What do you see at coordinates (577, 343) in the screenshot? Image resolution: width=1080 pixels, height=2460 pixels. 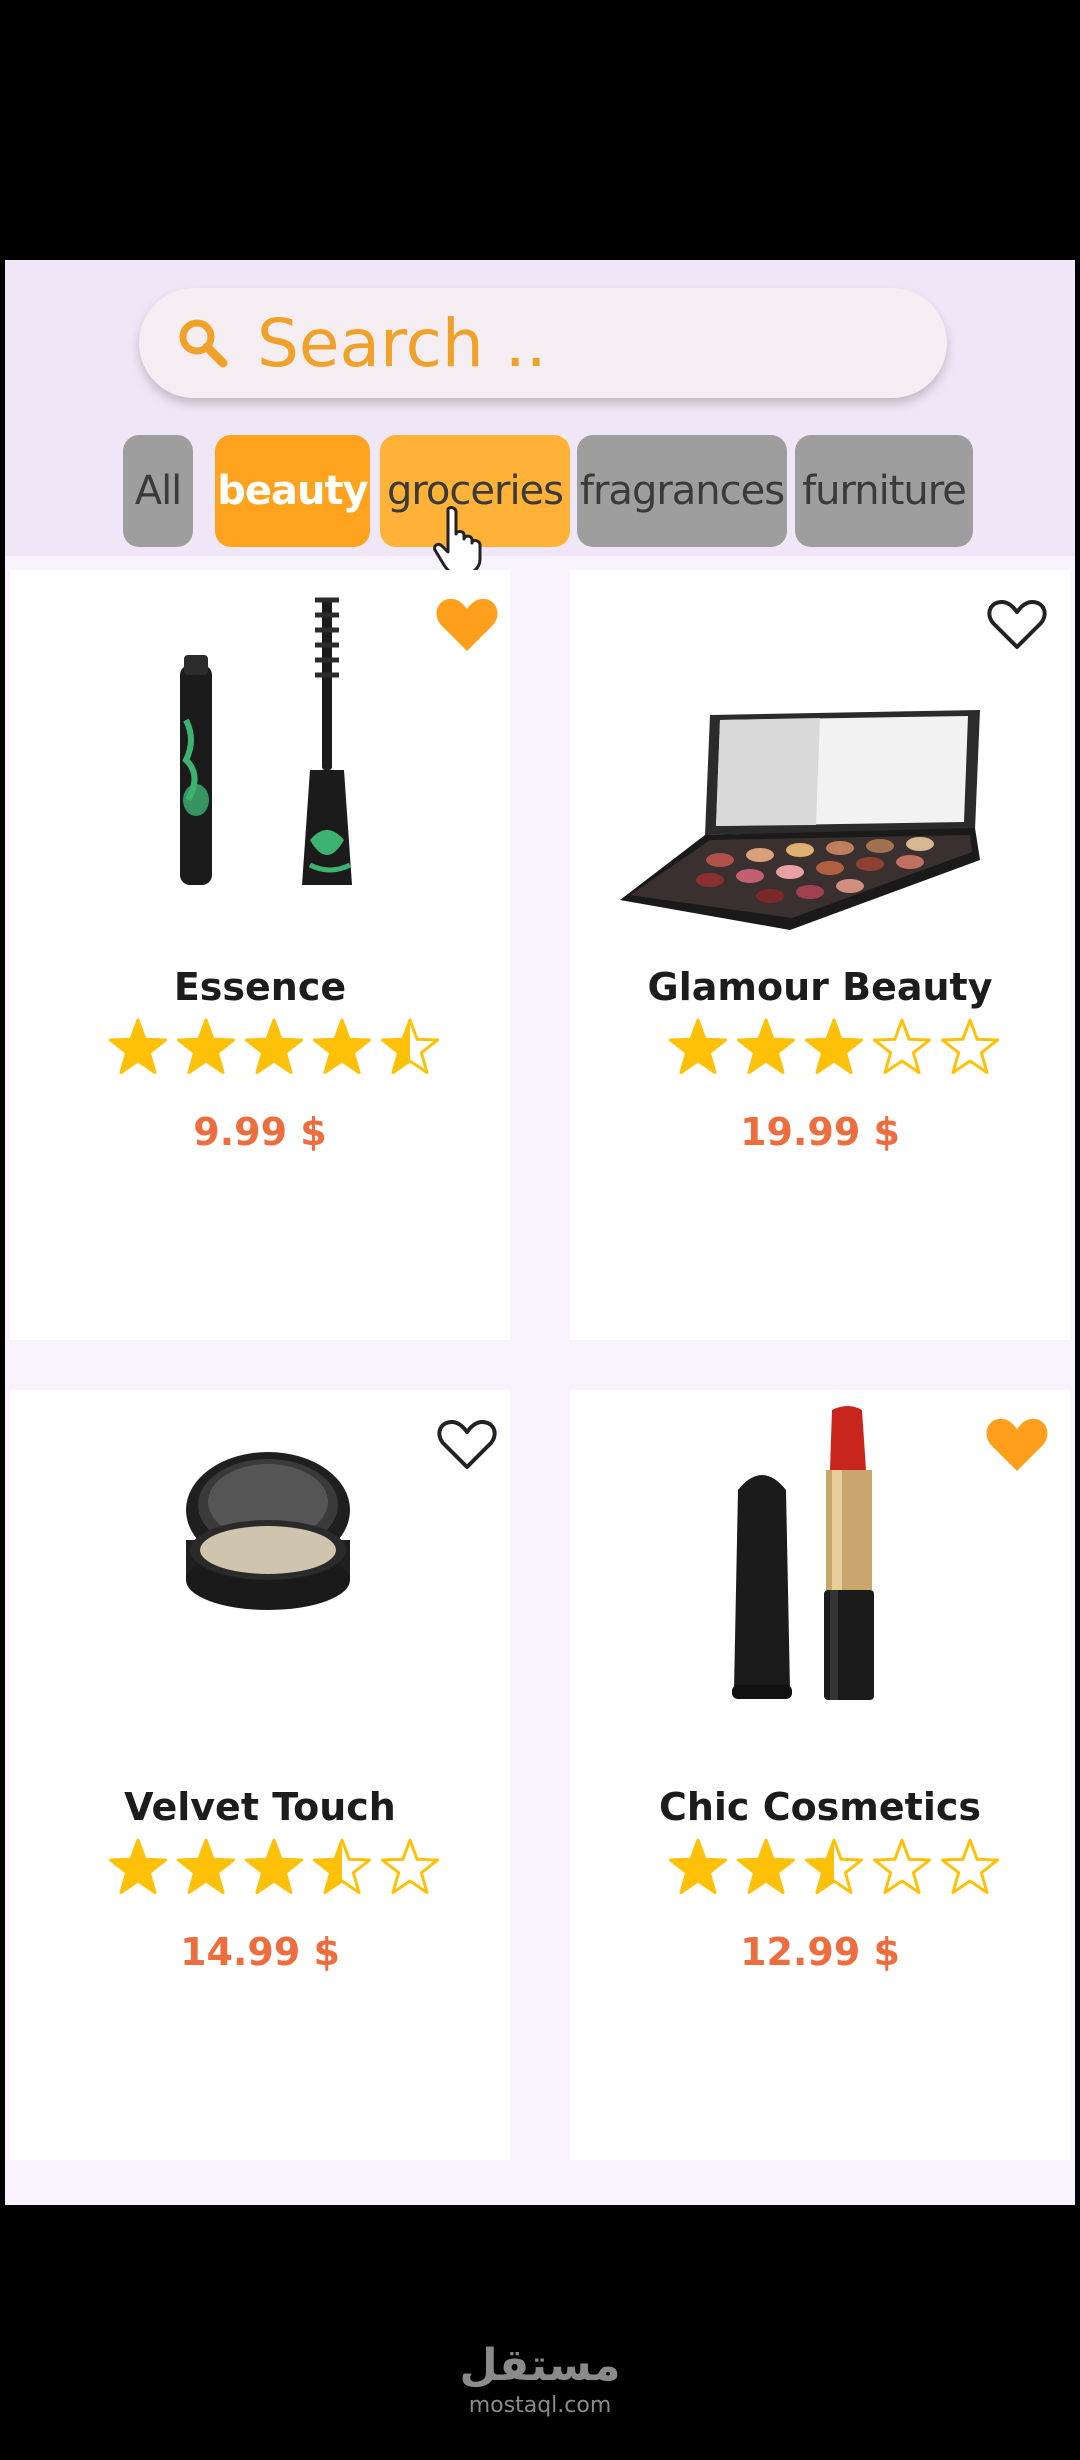 I see `search-input` at bounding box center [577, 343].